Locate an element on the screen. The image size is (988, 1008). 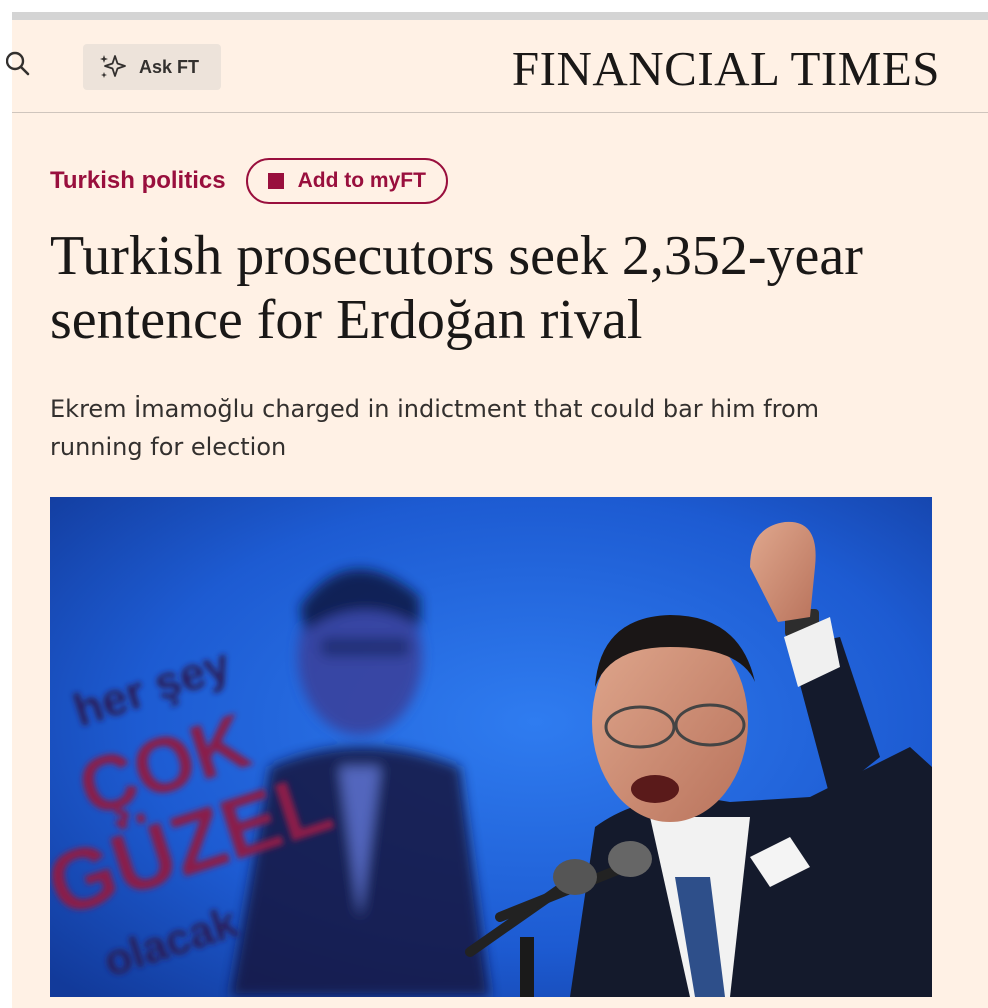
site-header: Ask FT FINANCIAL TIMES is located at coordinates (496, 66).